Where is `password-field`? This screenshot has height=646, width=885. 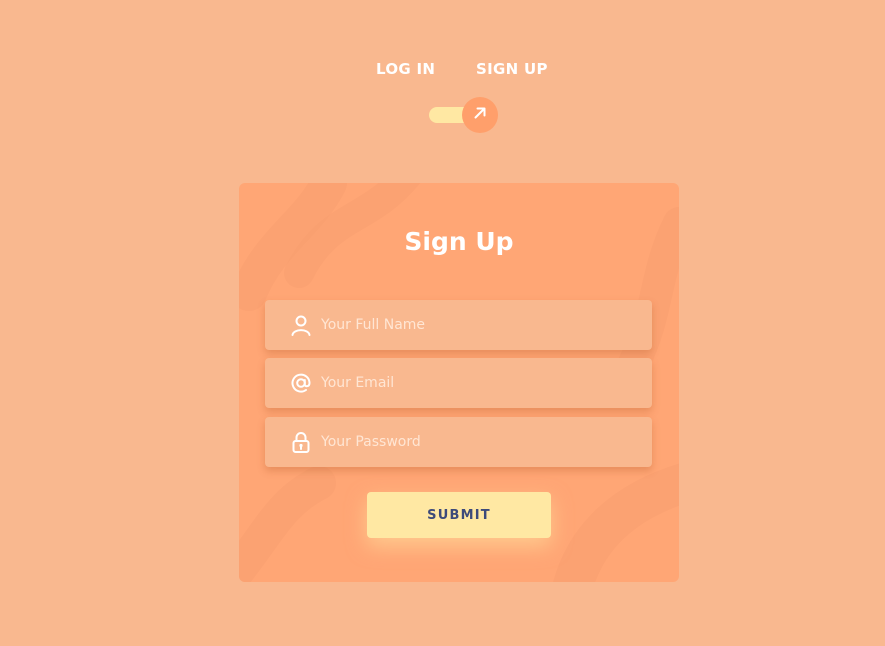
password-field is located at coordinates (458, 442).